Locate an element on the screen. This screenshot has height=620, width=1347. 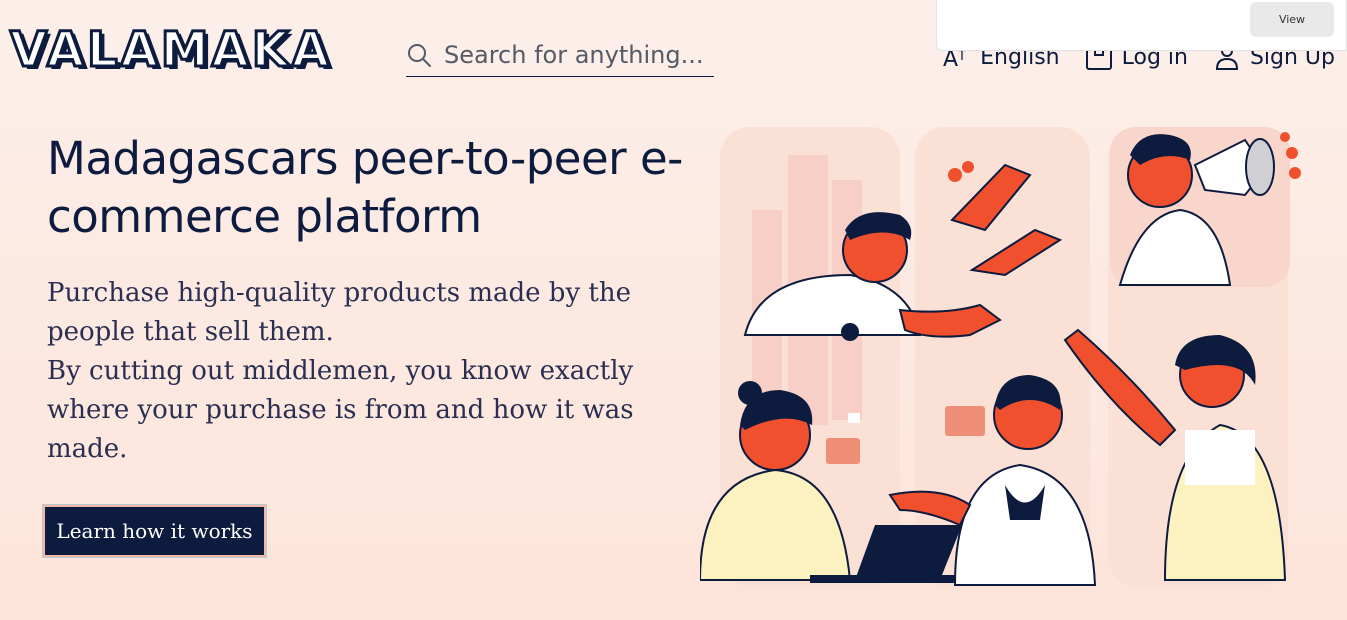
logo: VALAMAKA is located at coordinates (170, 50).